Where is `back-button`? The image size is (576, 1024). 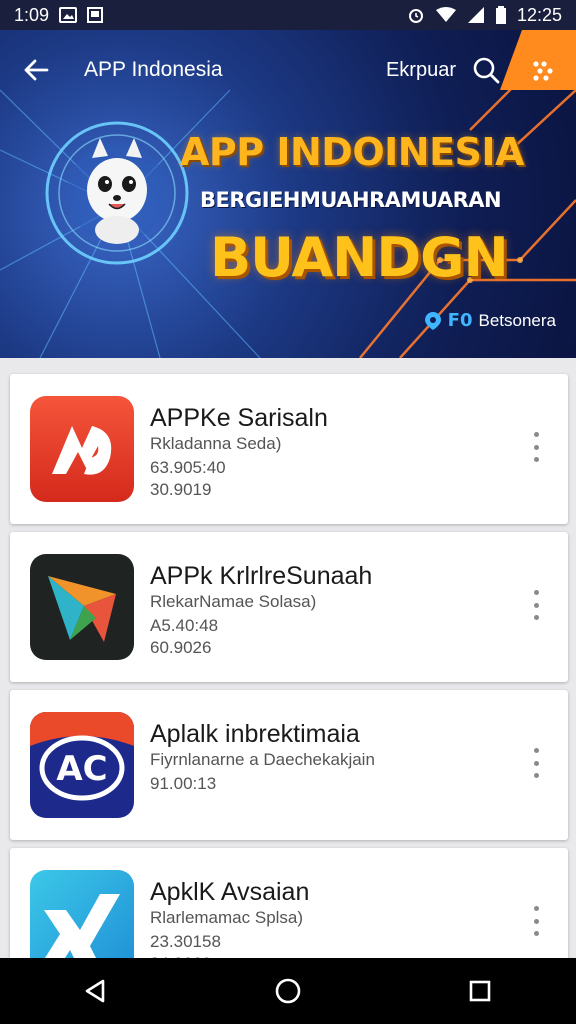
back-button is located at coordinates (36, 70).